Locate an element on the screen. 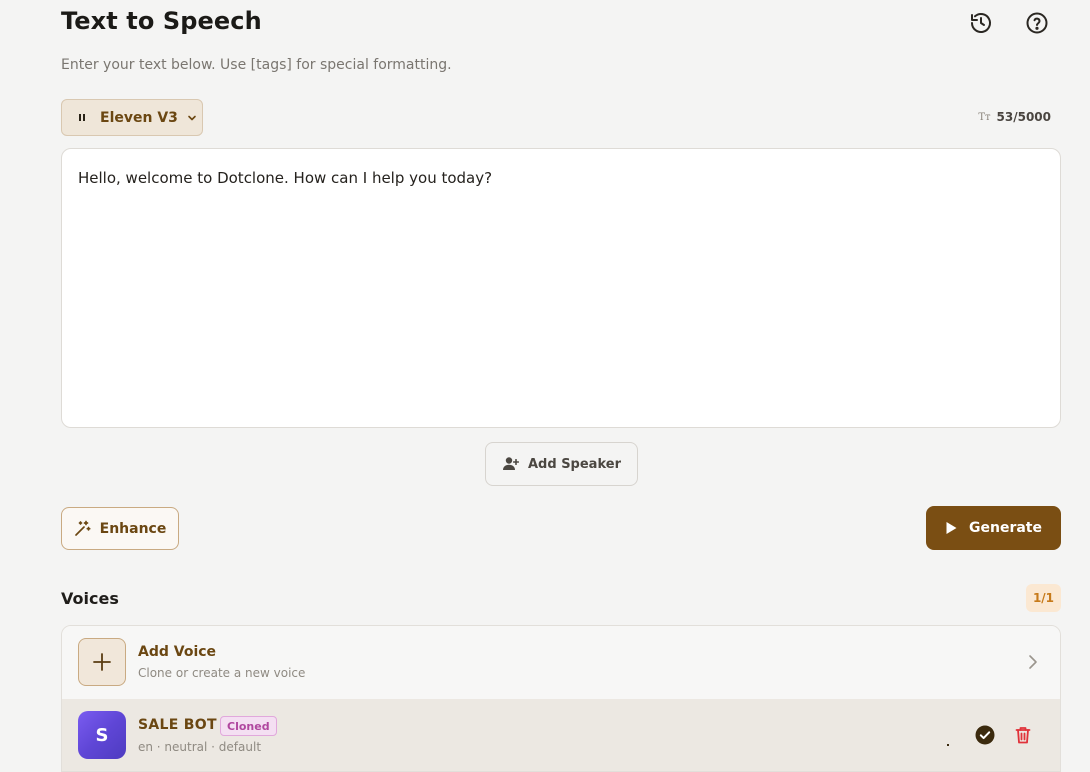 This screenshot has height=772, width=1090. voice-item: S SALE BOT Cloned en · neutral · default is located at coordinates (561, 735).